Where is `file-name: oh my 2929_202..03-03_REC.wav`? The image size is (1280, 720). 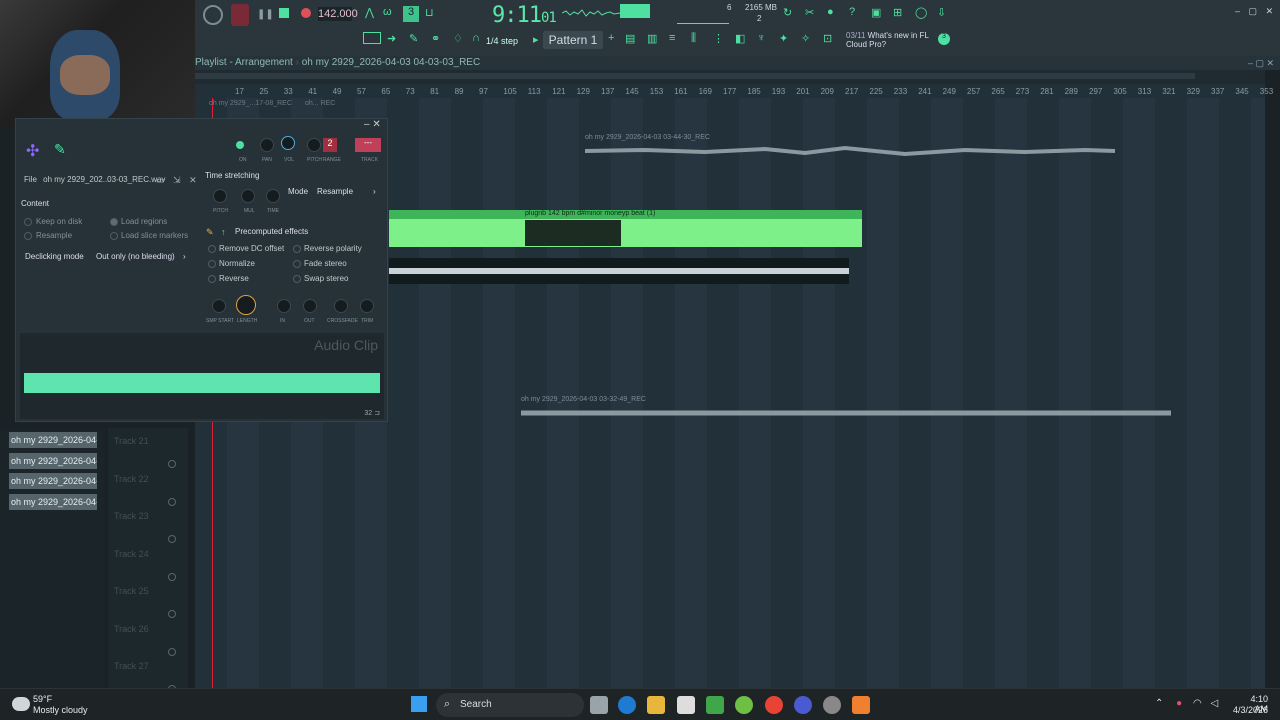
file-name: oh my 2929_202..03-03_REC.wav is located at coordinates (104, 179).